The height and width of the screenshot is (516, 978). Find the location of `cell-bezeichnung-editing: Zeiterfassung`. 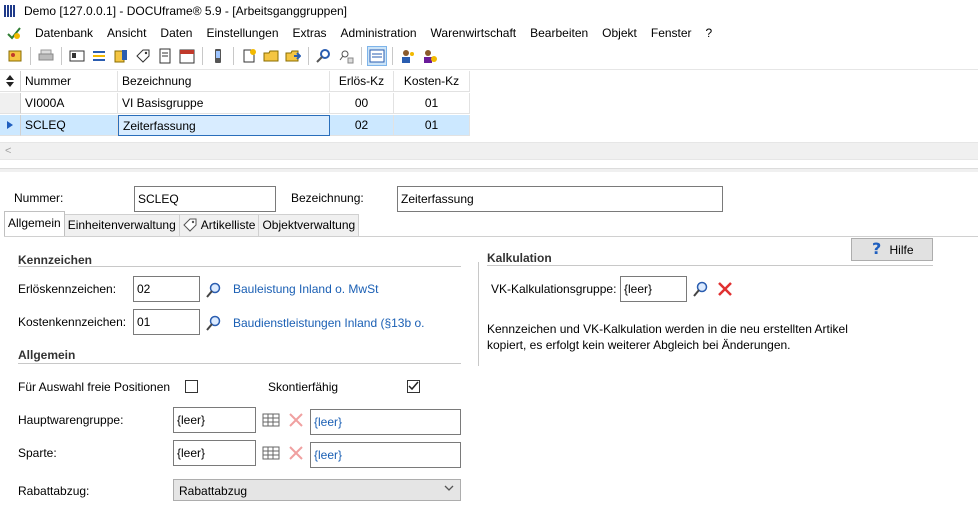

cell-bezeichnung-editing: Zeiterfassung is located at coordinates (224, 125).